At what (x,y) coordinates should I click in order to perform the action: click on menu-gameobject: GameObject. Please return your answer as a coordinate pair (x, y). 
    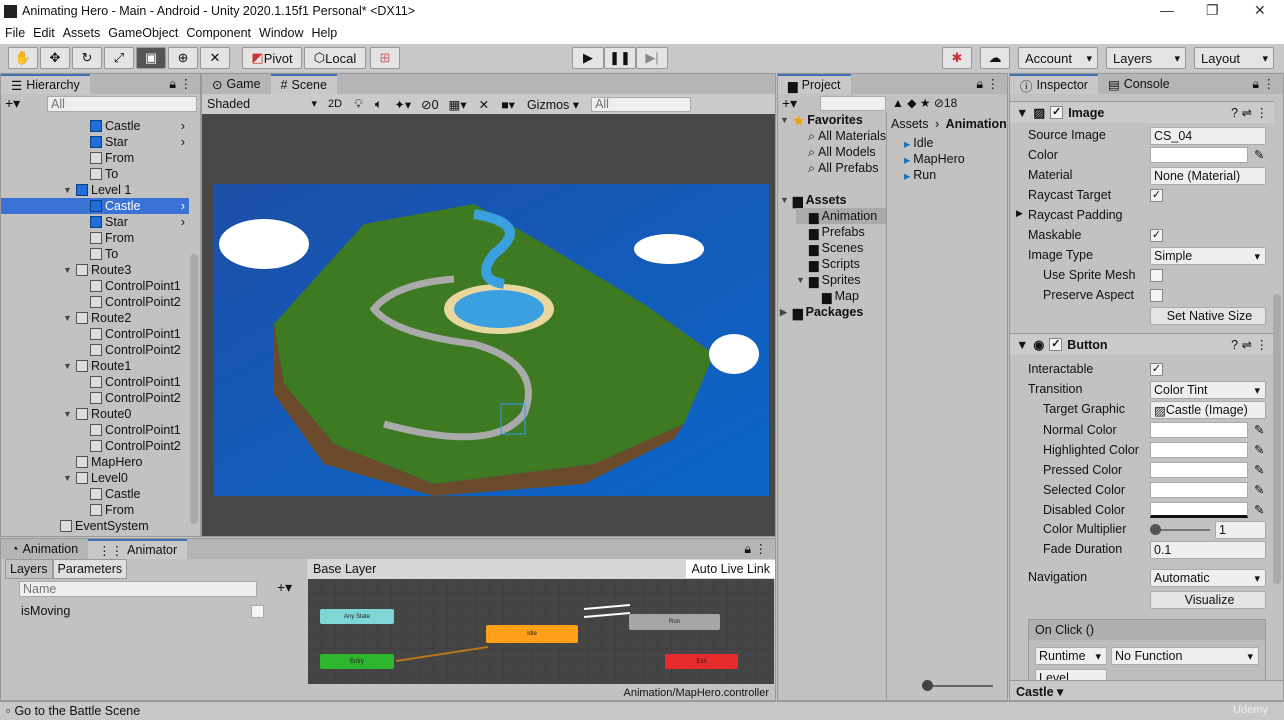
    Looking at the image, I should click on (143, 33).